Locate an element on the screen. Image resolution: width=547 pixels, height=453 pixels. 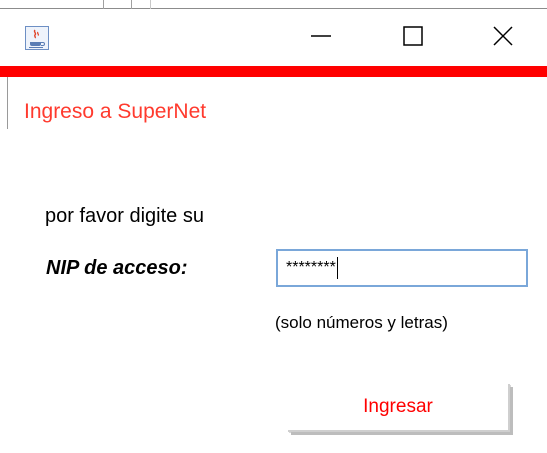
minimize-button is located at coordinates (321, 38).